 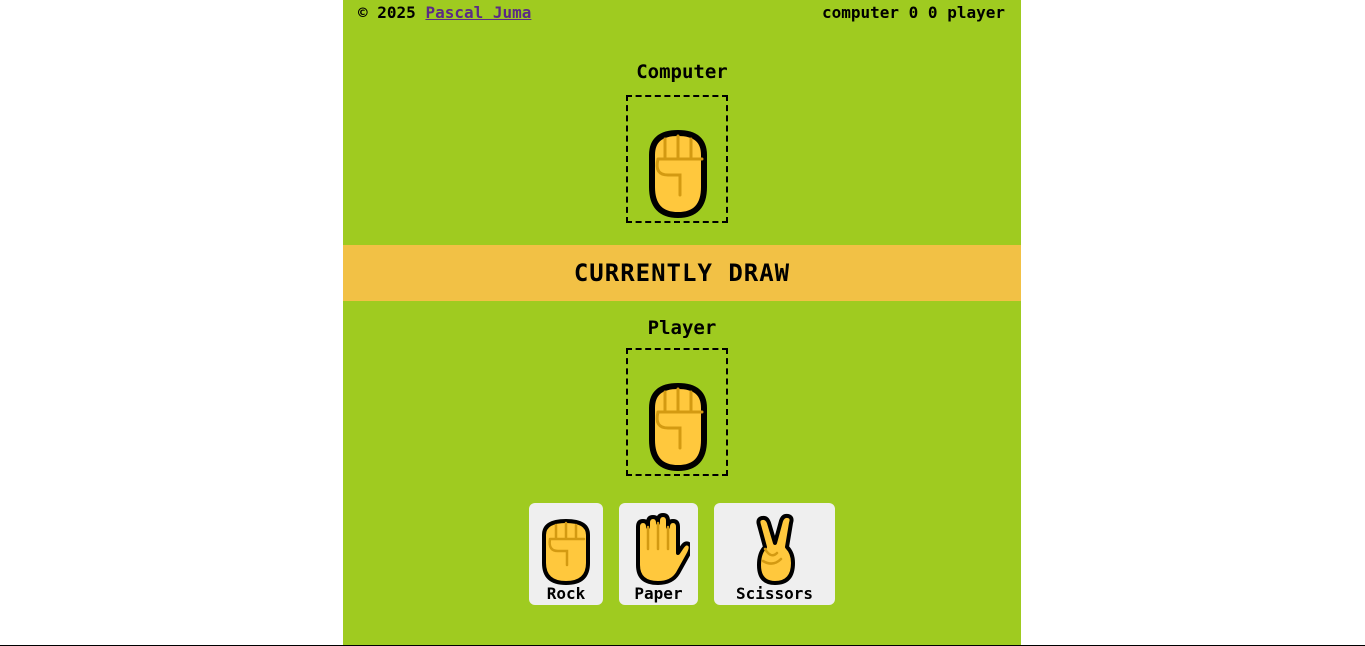 I want to click on scissors-button-label: Scissors, so click(x=774, y=593).